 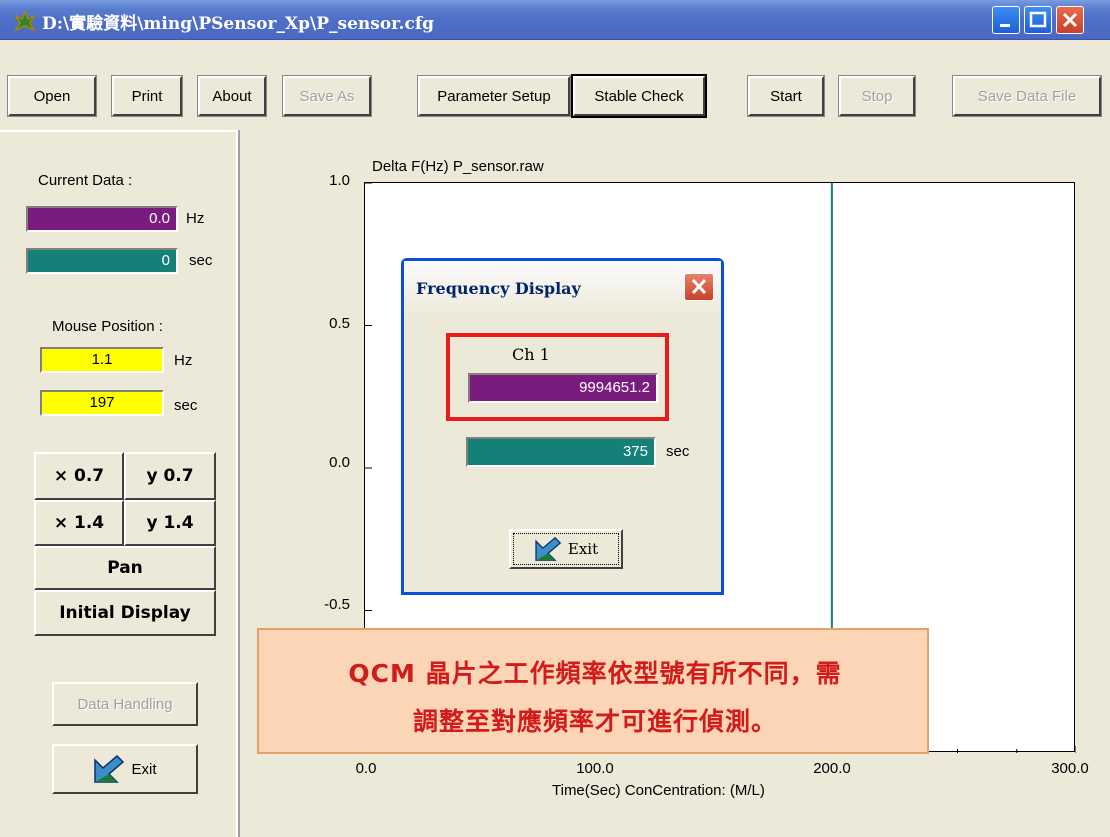 I want to click on dialog-time-value: 375, so click(x=561, y=452).